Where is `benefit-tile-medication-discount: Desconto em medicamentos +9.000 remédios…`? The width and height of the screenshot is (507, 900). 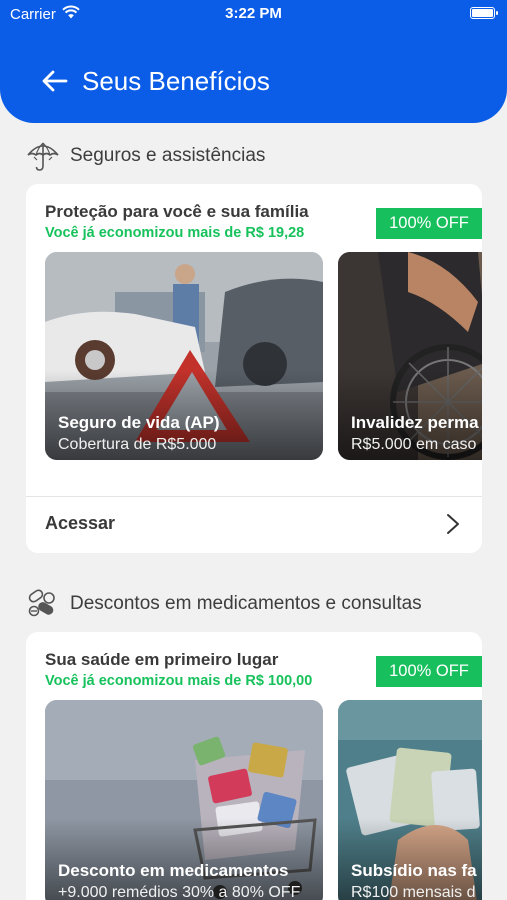 benefit-tile-medication-discount: Desconto em medicamentos +9.000 remédios… is located at coordinates (184, 800).